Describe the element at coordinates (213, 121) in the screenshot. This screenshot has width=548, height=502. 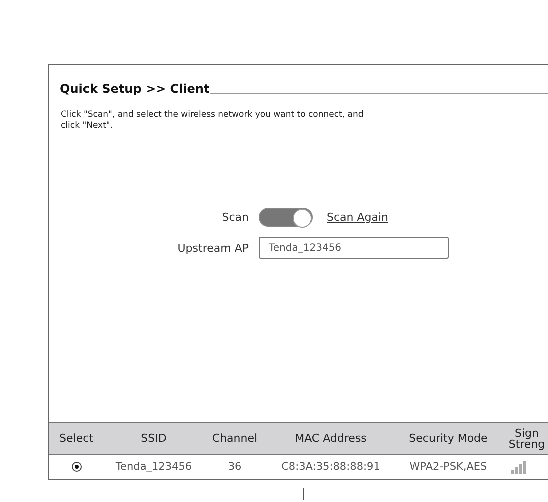
I see `instruction-text: Click "Scan", and select the wireless network you want to connect, and click "Next".` at that location.